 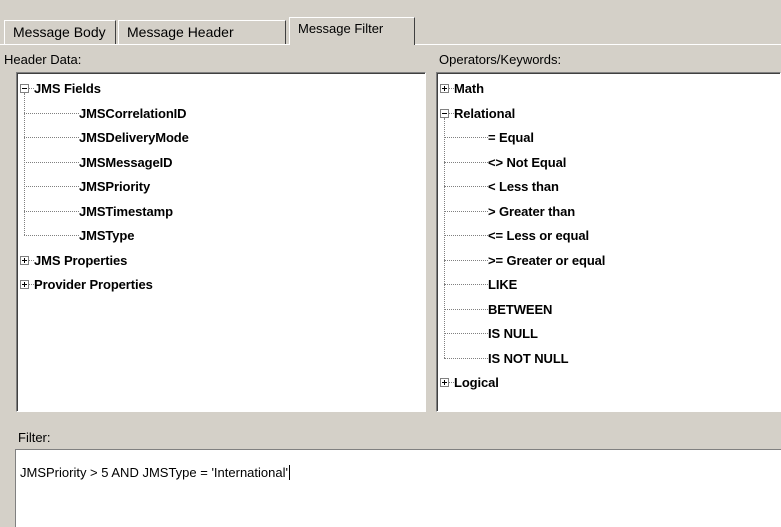 What do you see at coordinates (431, 229) in the screenshot?
I see `splitter` at bounding box center [431, 229].